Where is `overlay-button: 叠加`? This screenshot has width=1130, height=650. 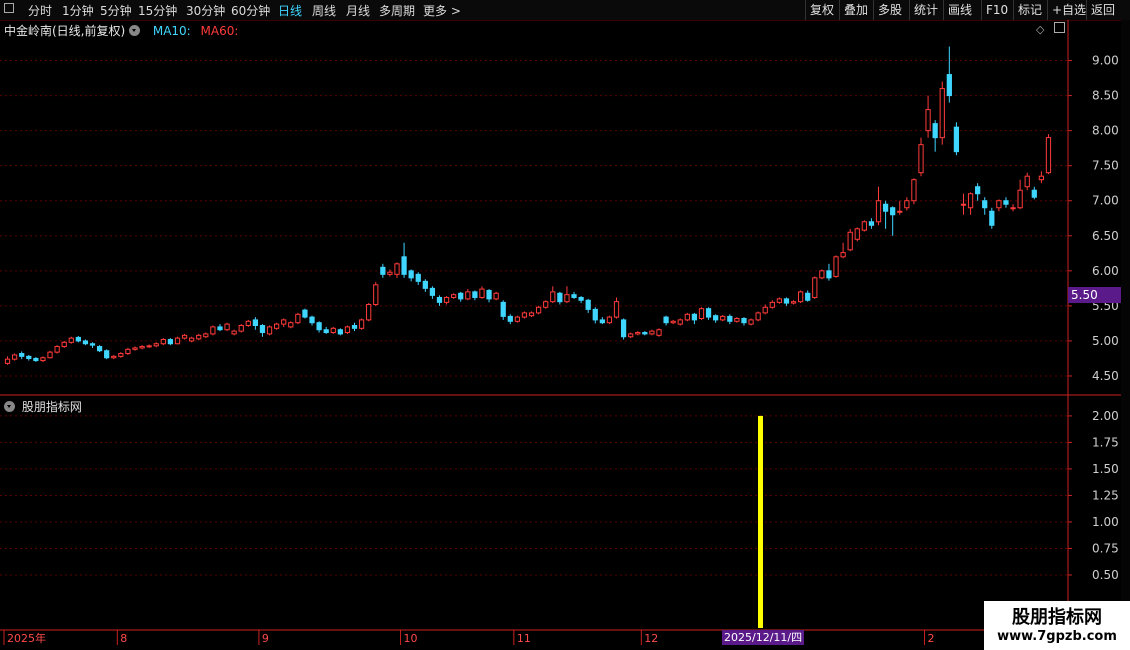 overlay-button: 叠加 is located at coordinates (855, 10).